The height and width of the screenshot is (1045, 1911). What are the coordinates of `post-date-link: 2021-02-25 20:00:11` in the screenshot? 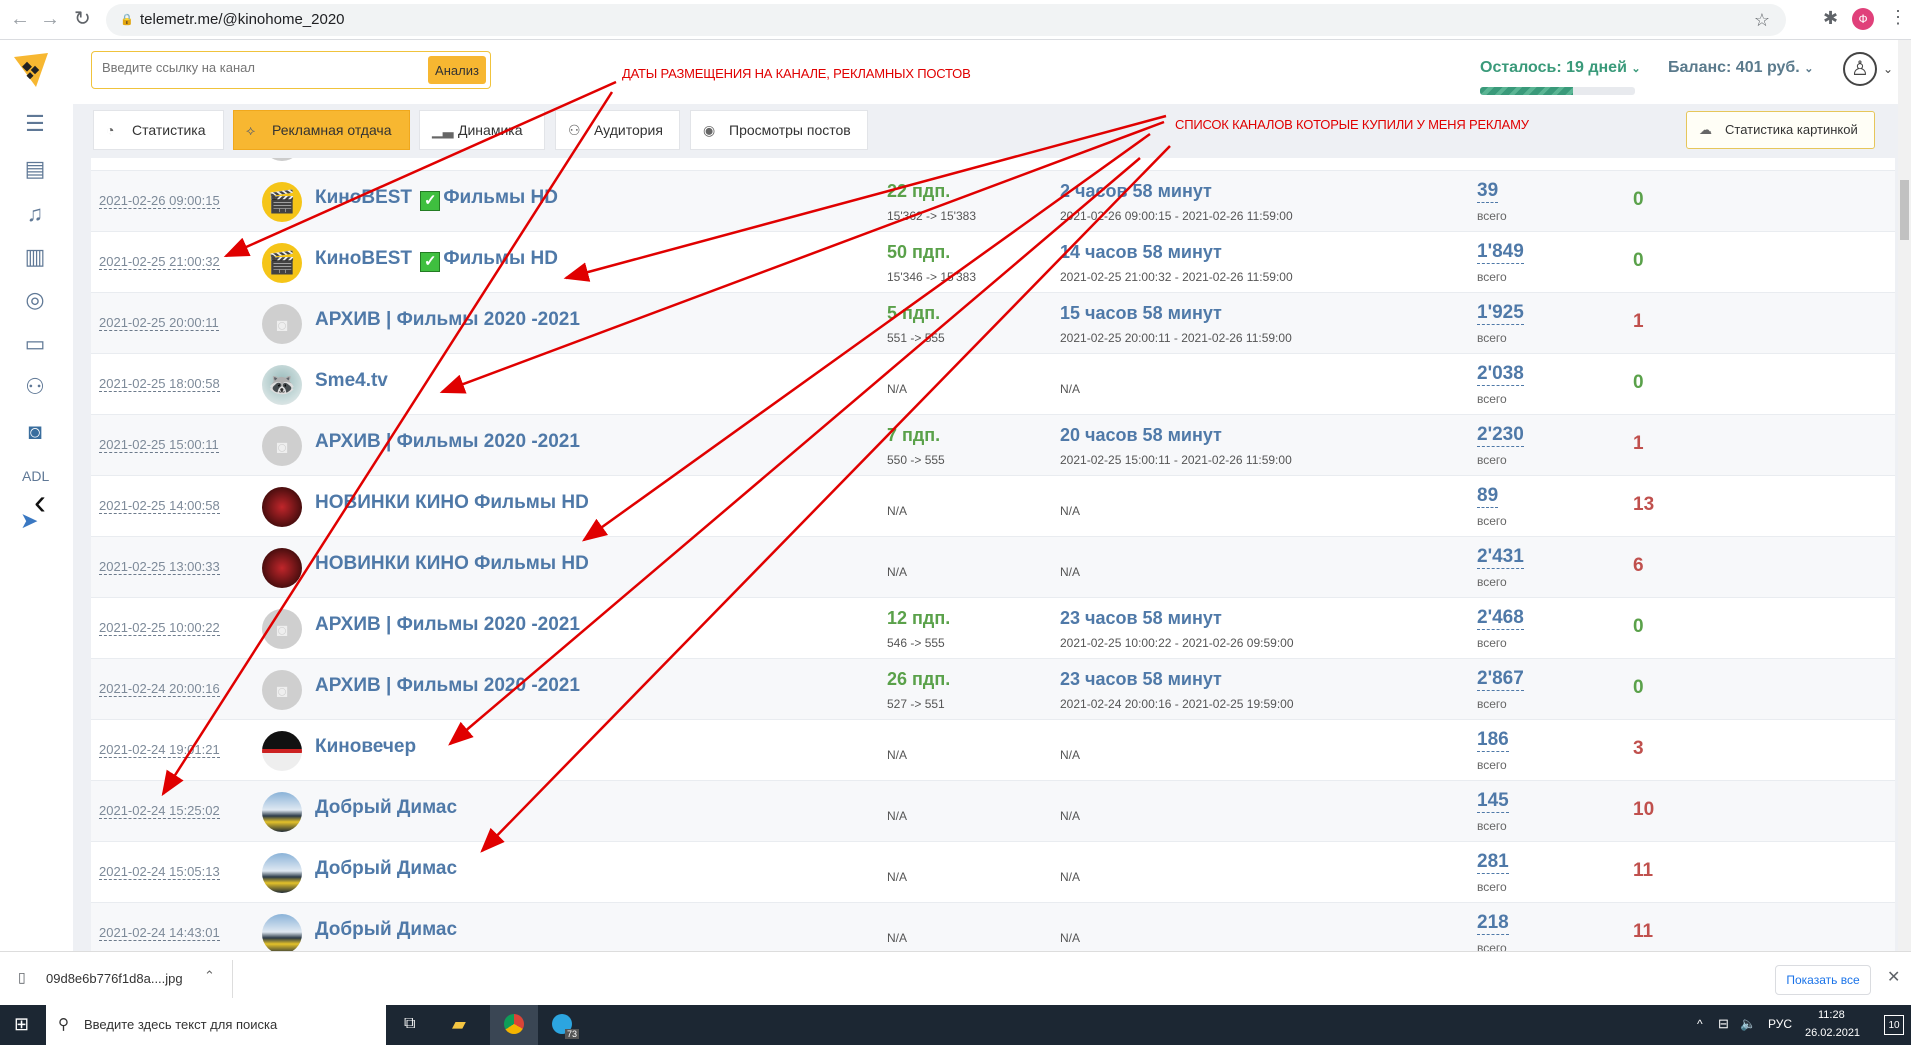 It's located at (159, 323).